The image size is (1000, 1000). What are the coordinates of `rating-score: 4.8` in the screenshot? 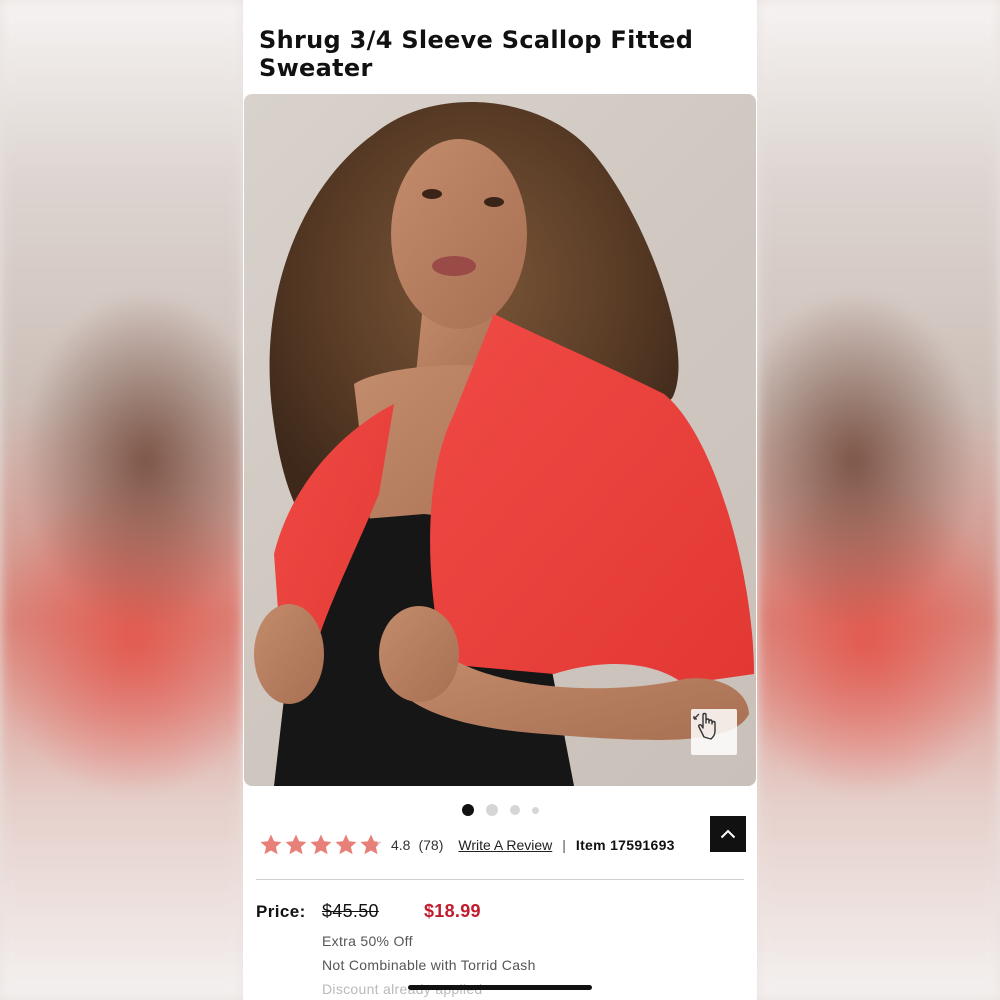 It's located at (401, 845).